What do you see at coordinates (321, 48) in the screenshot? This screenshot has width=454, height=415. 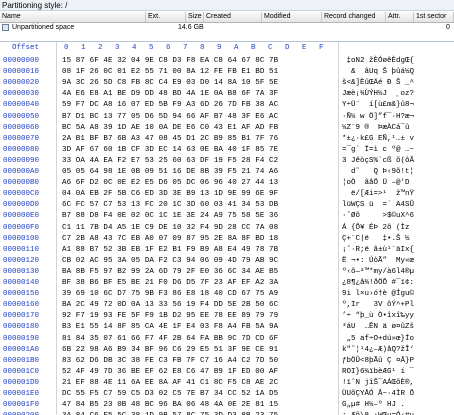 I see `col-hdr: F` at bounding box center [321, 48].